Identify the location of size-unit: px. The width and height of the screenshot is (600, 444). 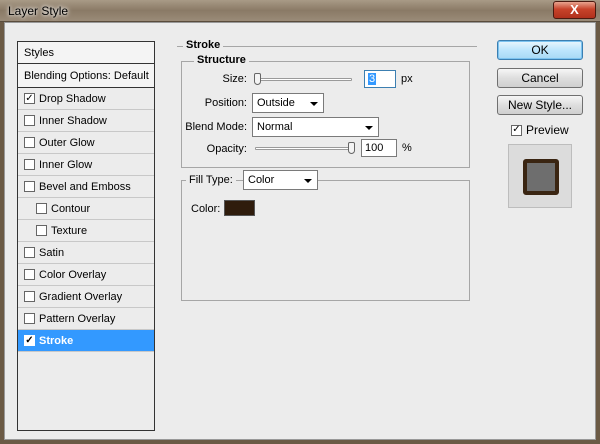
(407, 79).